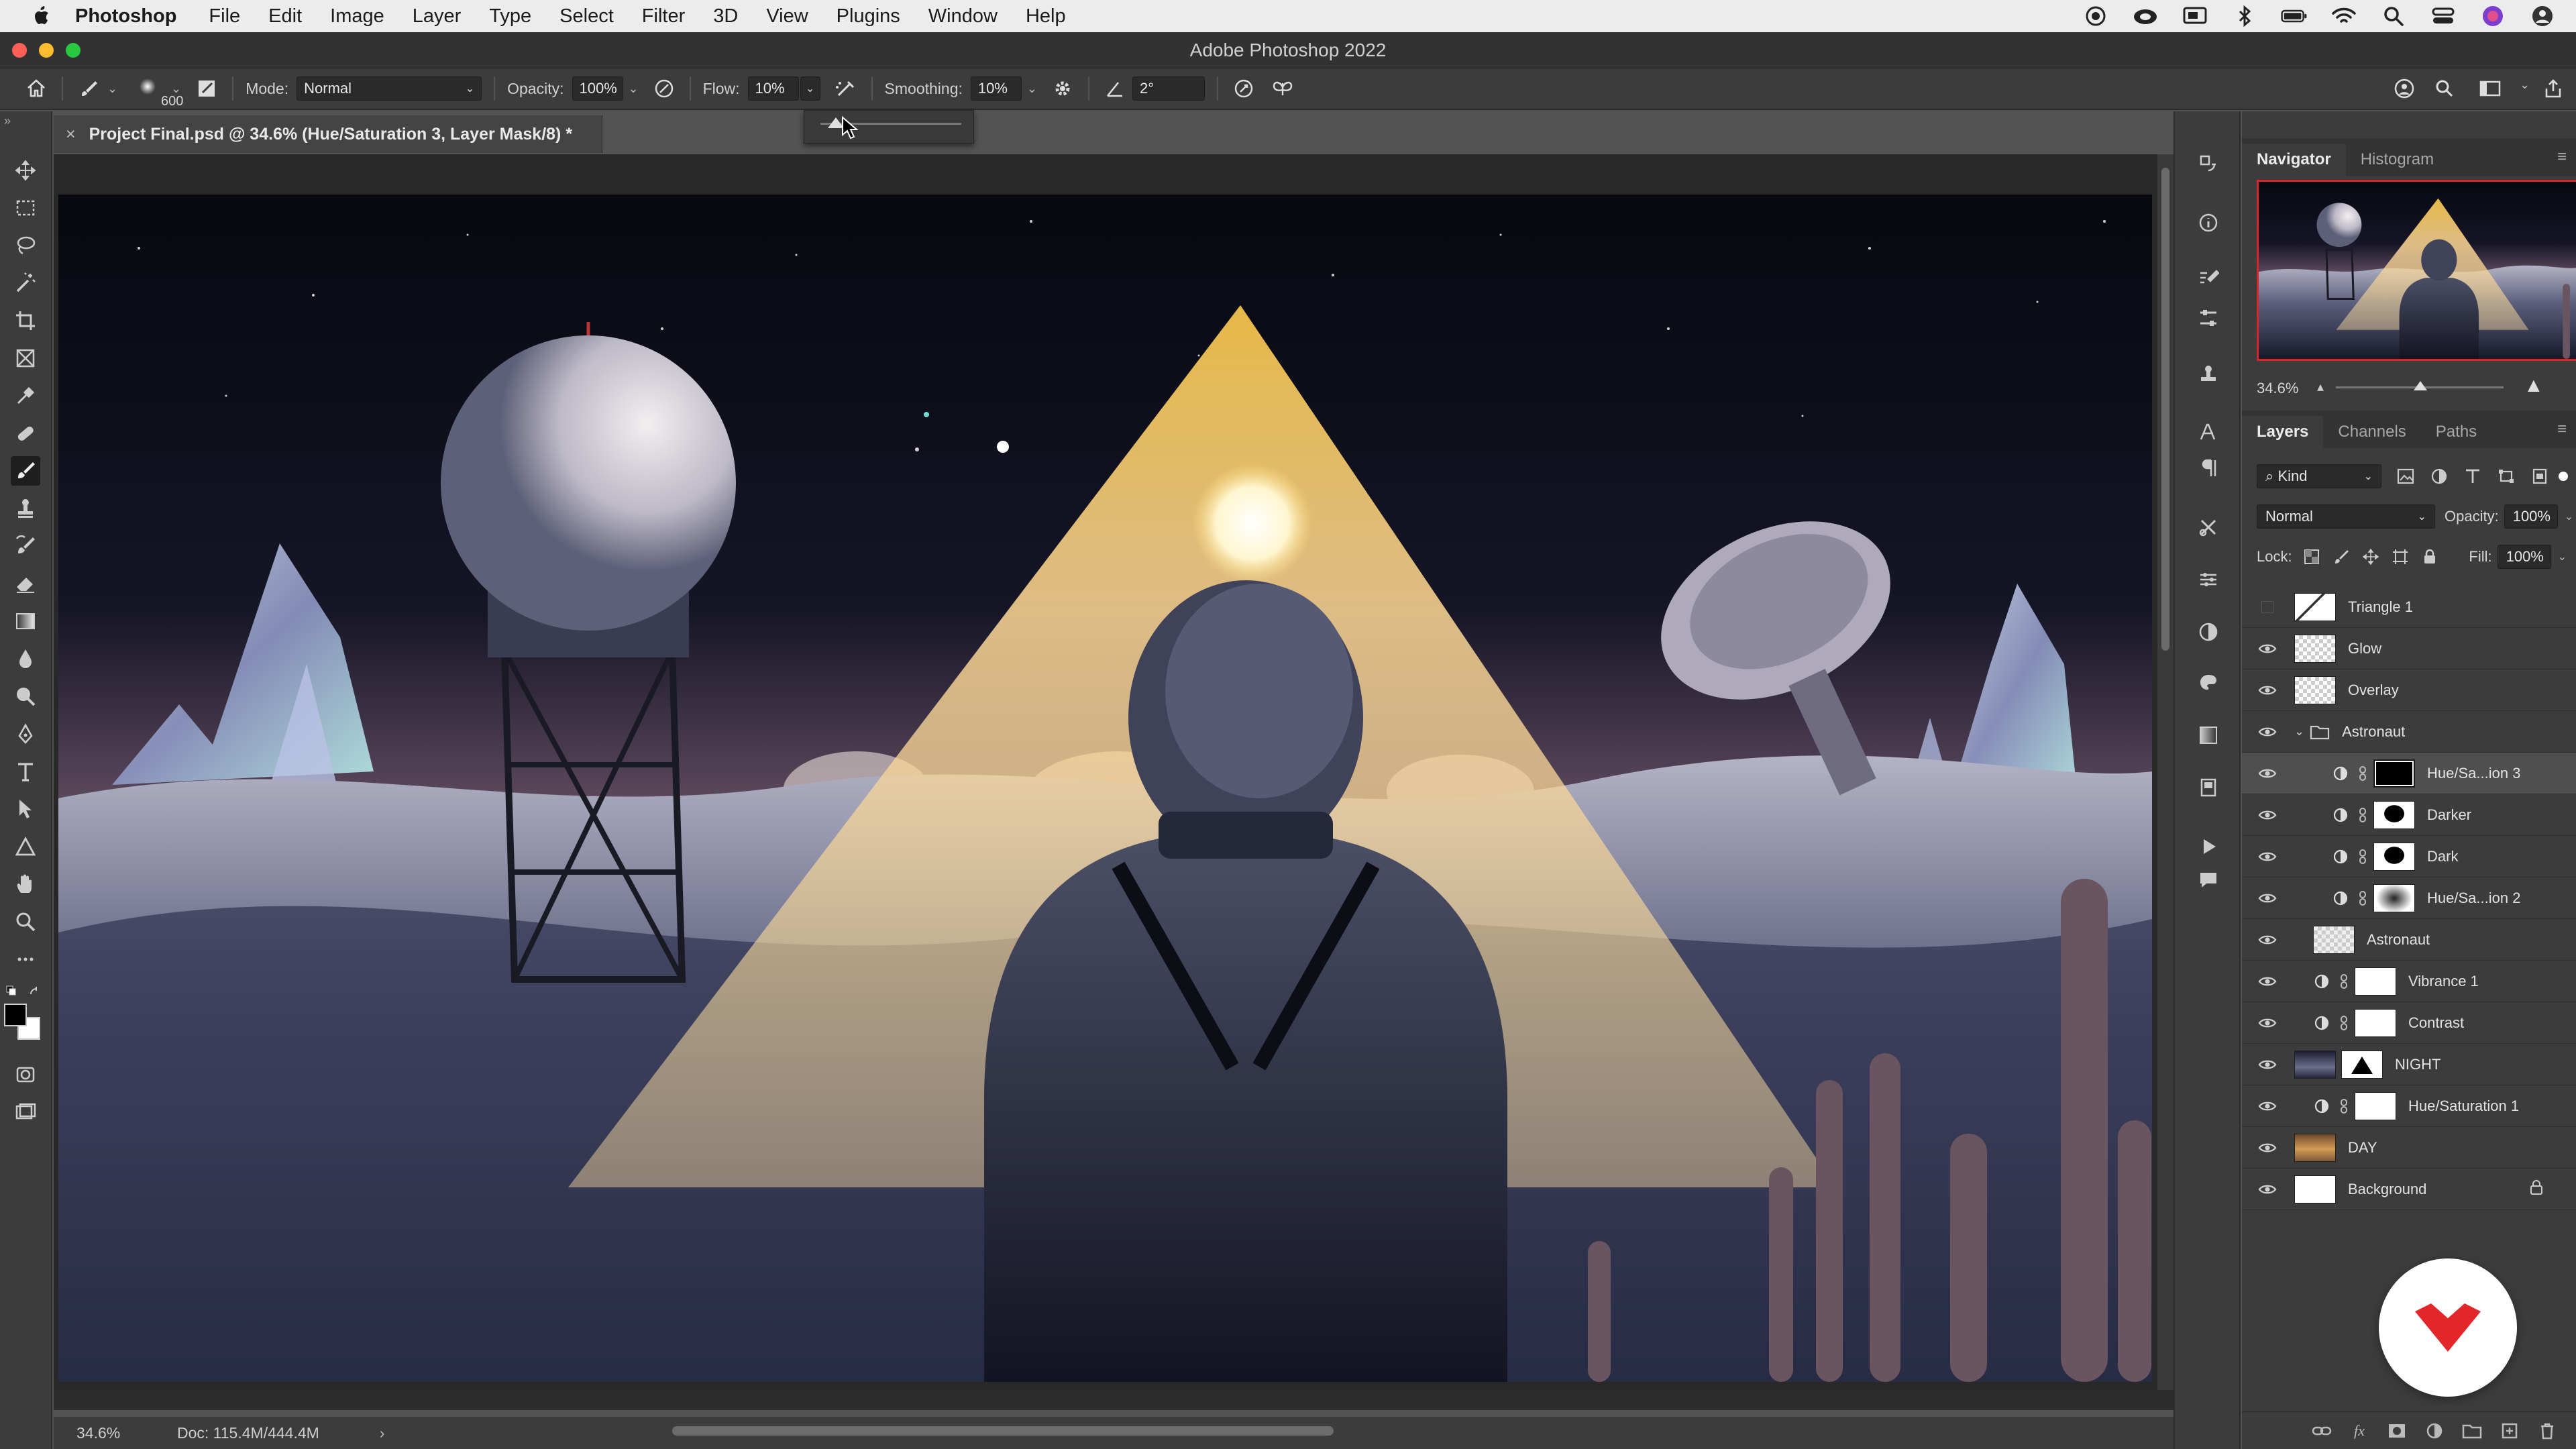 Image resolution: width=2576 pixels, height=1449 pixels. I want to click on apple-logo-icon, so click(41, 16).